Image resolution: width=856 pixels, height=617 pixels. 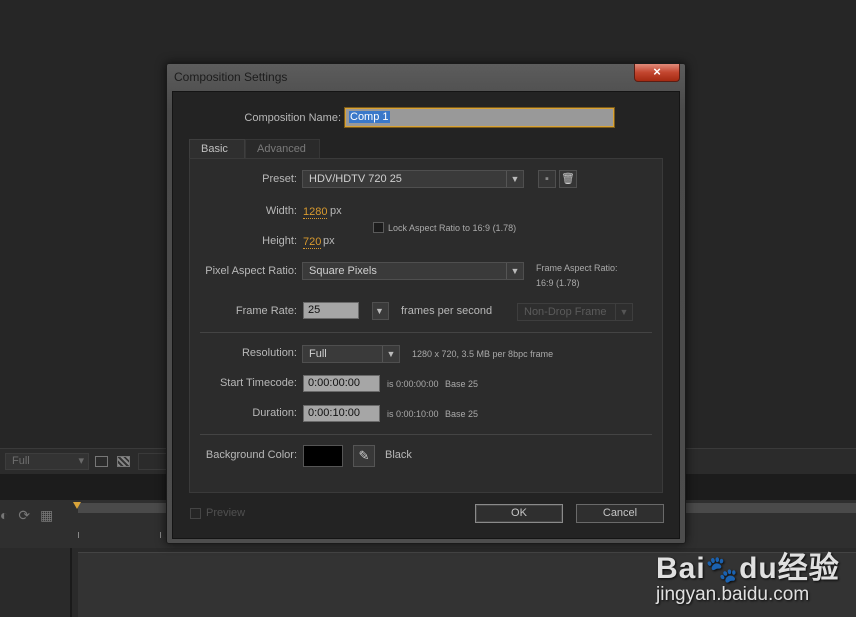 I want to click on duration-info: is 0:00:10:00, so click(x=413, y=414).